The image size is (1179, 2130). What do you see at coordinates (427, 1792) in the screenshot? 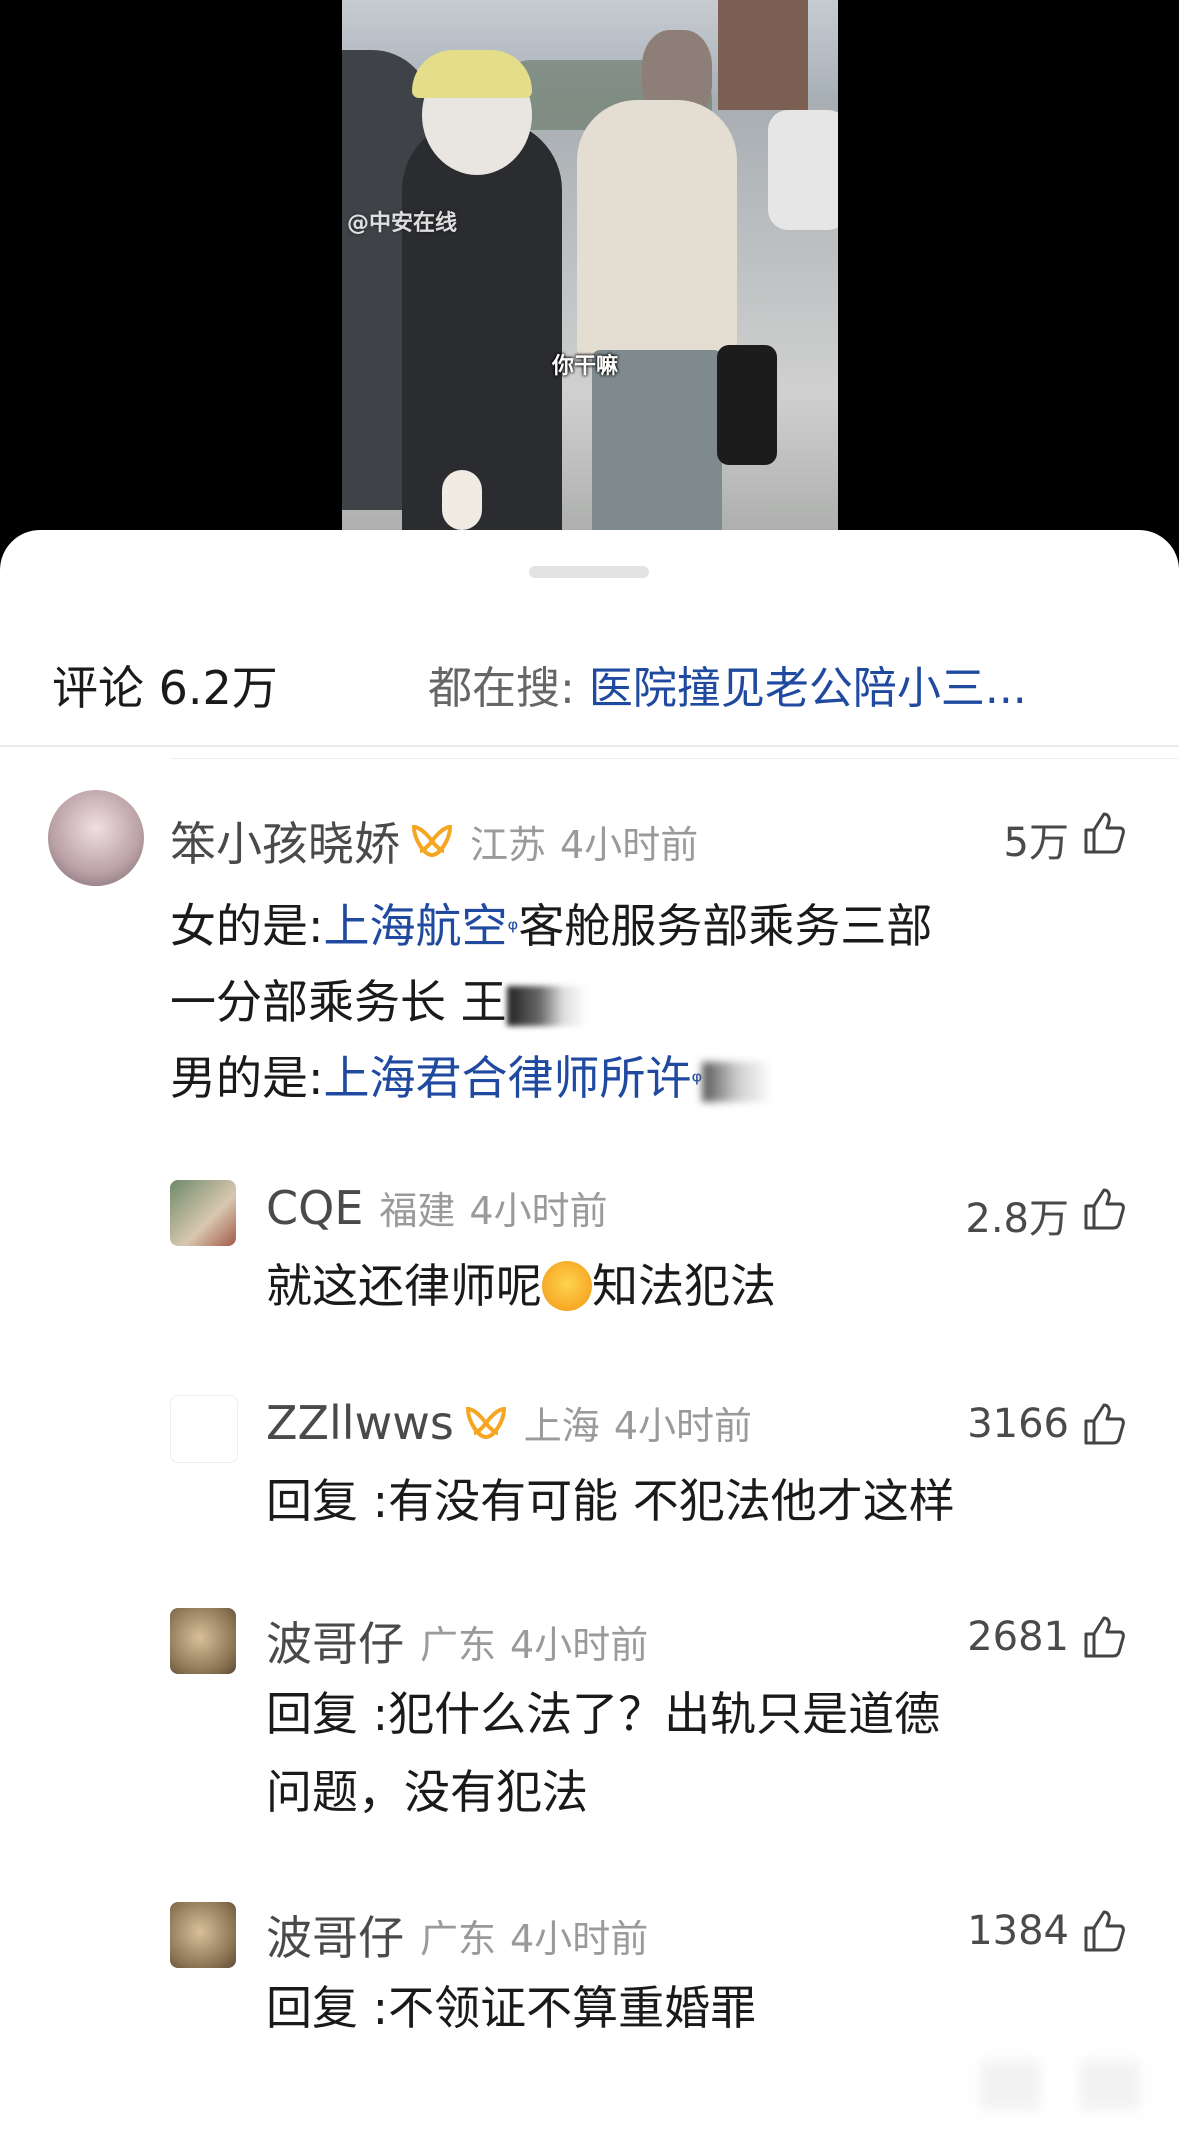
I see `comment-text-line-2: 问题，没有犯法` at bounding box center [427, 1792].